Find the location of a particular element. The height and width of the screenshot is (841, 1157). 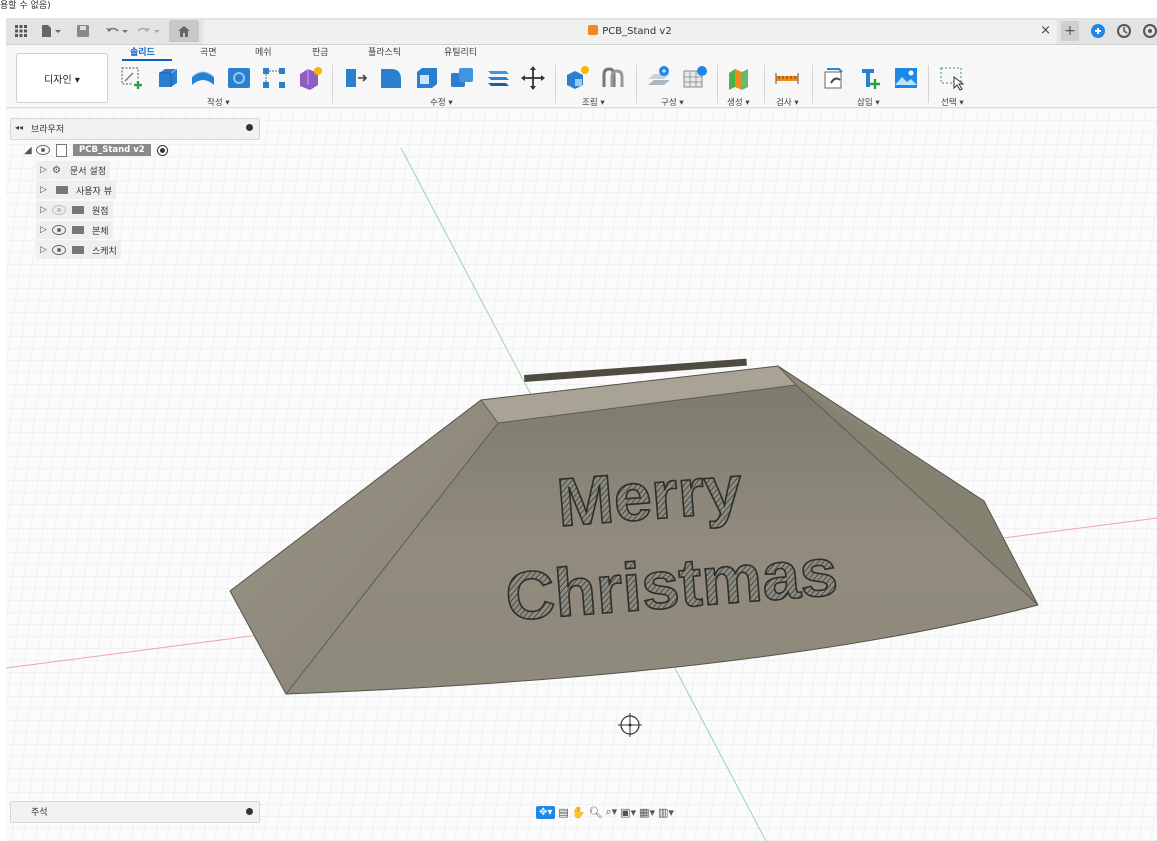

document-tab: PCB_Stand v2 × is located at coordinates (630, 32).